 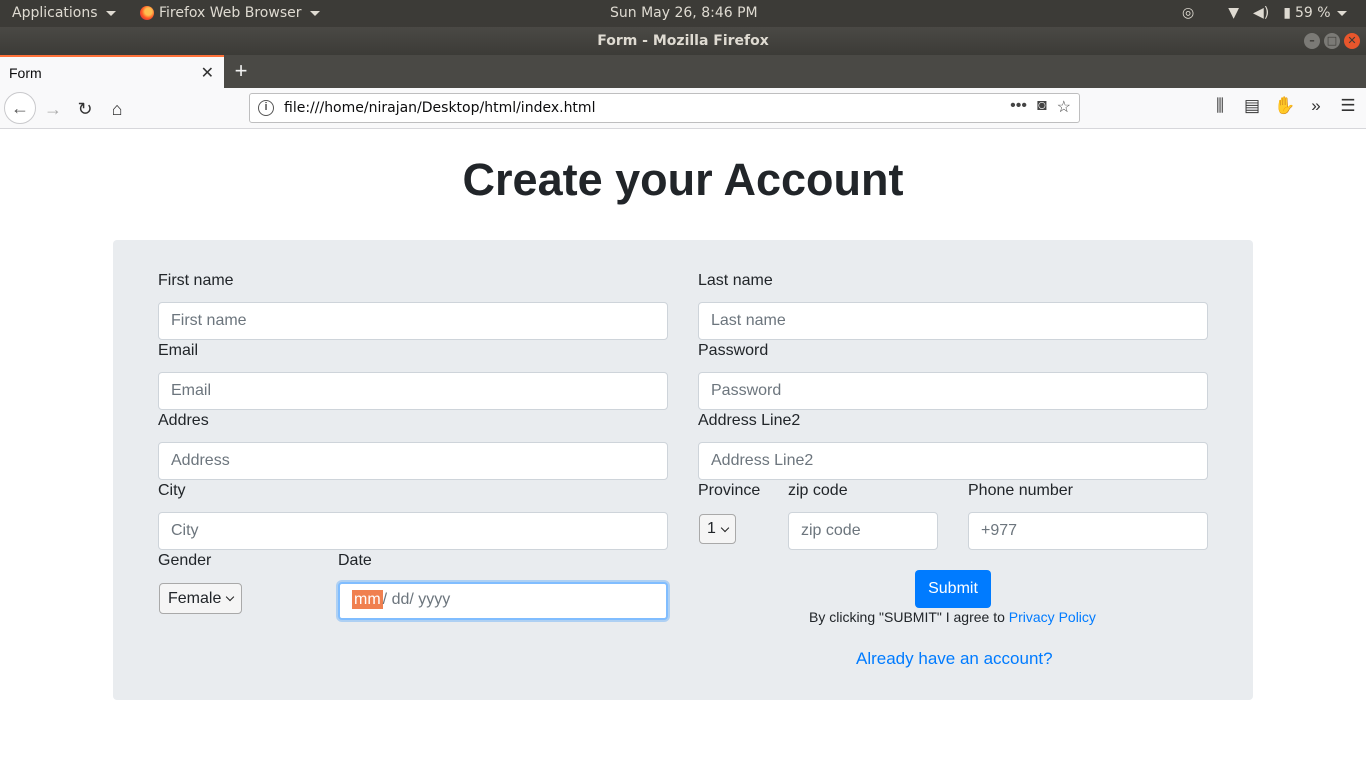 What do you see at coordinates (25, 73) in the screenshot?
I see `tab-label: Form` at bounding box center [25, 73].